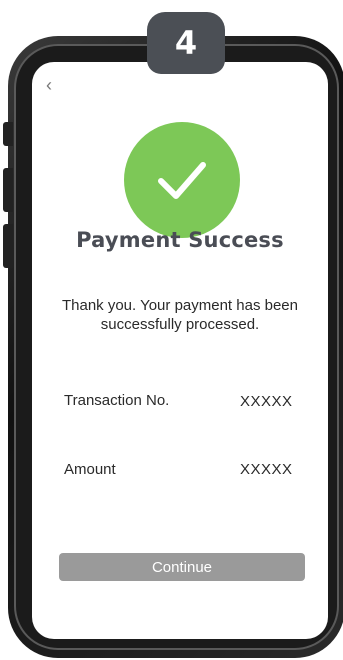  I want to click on transaction-label: Transaction No., so click(117, 400).